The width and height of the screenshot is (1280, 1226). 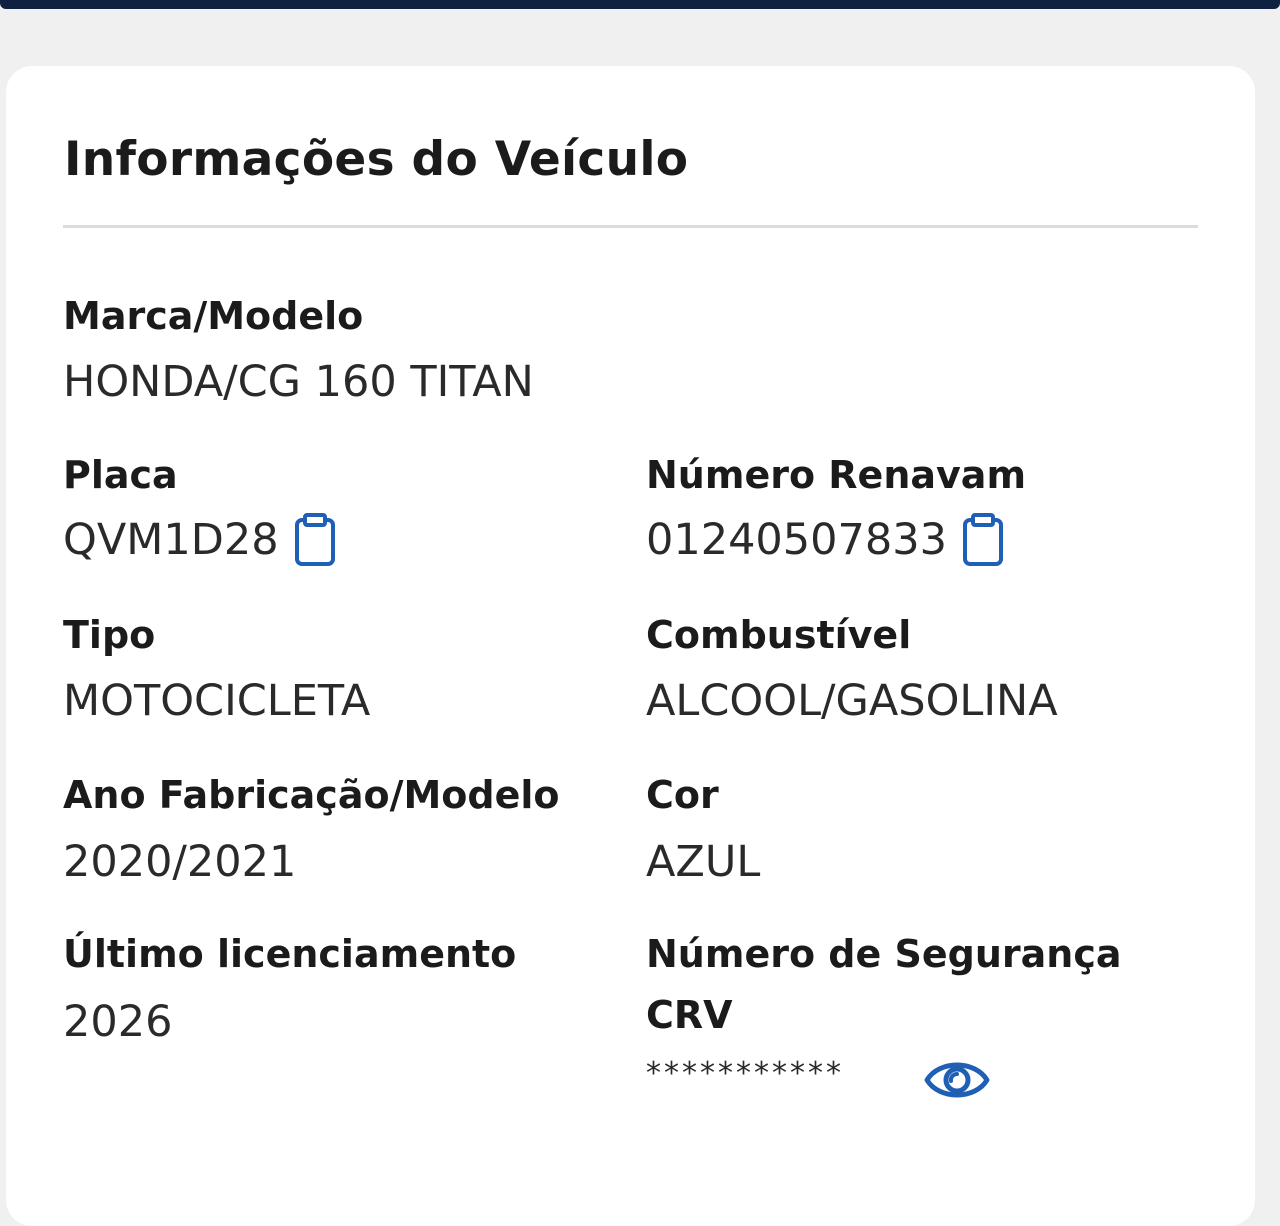 I want to click on cor-text: AZUL, so click(x=703, y=862).